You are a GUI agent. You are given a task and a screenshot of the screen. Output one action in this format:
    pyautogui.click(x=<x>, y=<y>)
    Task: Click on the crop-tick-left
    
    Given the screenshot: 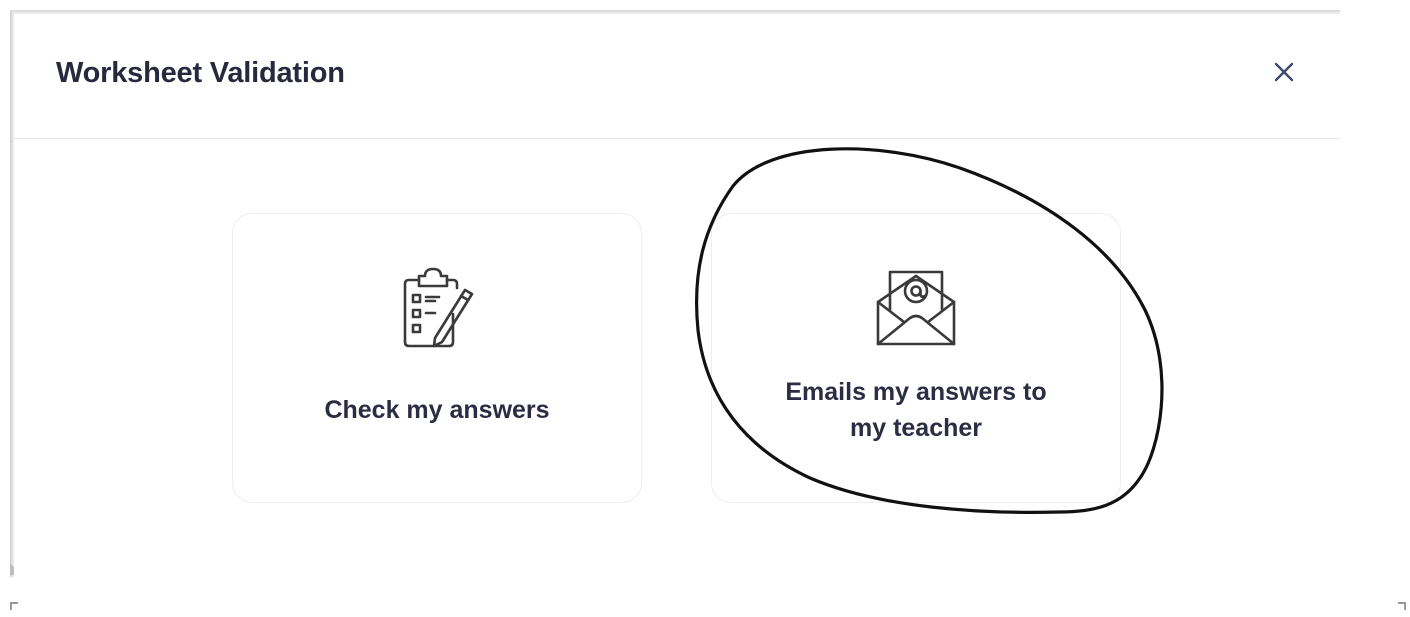 What is the action you would take?
    pyautogui.click(x=14, y=606)
    